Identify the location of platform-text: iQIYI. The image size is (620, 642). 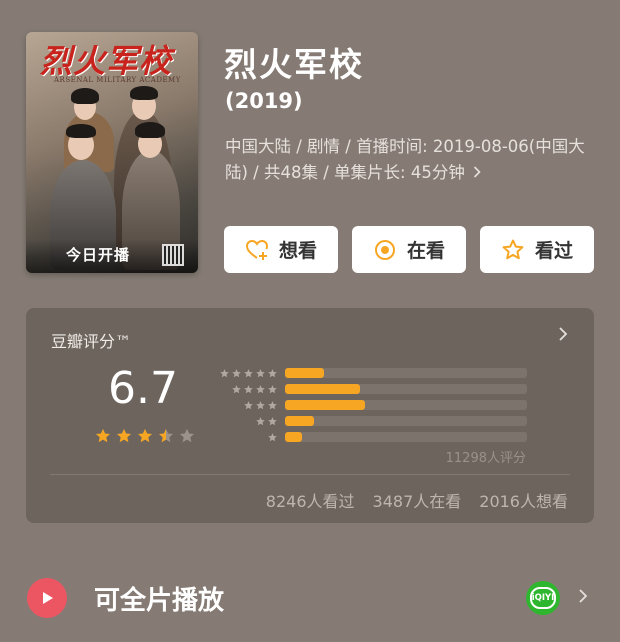
(543, 598).